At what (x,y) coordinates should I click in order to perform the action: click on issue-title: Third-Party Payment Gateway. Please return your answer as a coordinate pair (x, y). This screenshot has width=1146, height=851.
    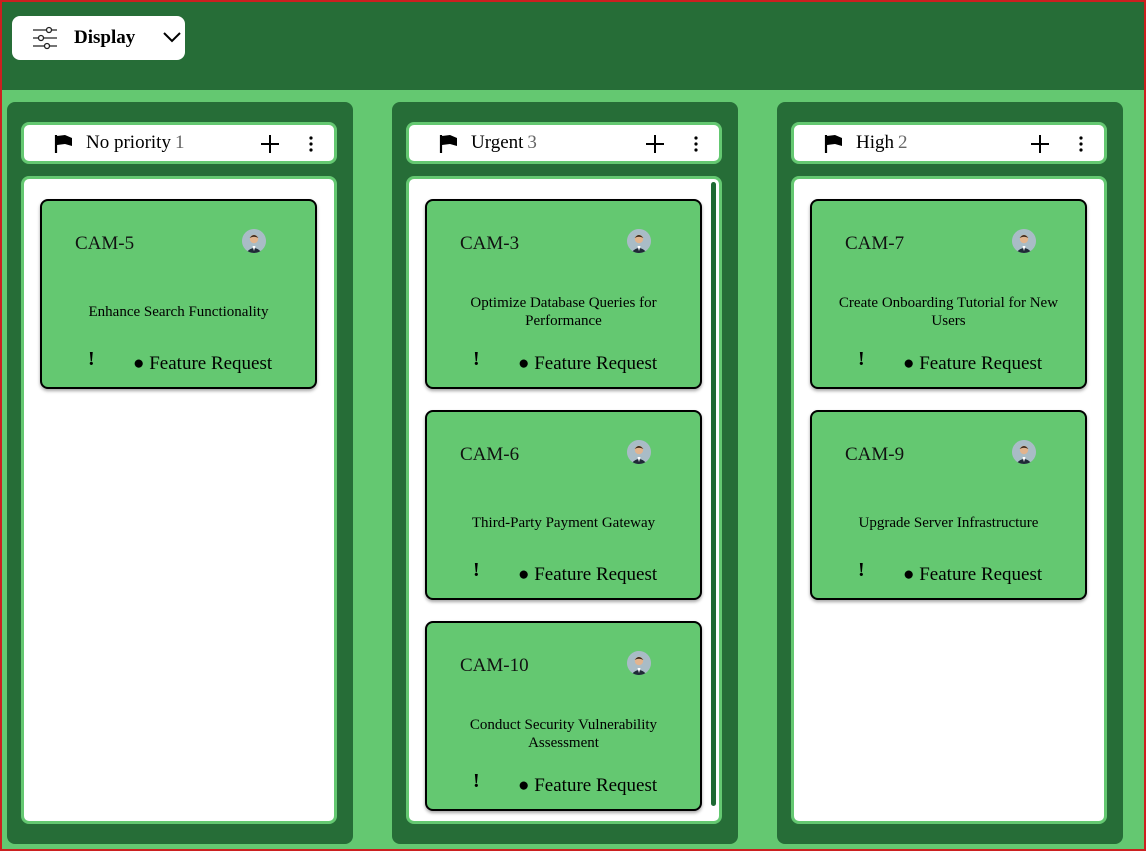
    Looking at the image, I should click on (563, 523).